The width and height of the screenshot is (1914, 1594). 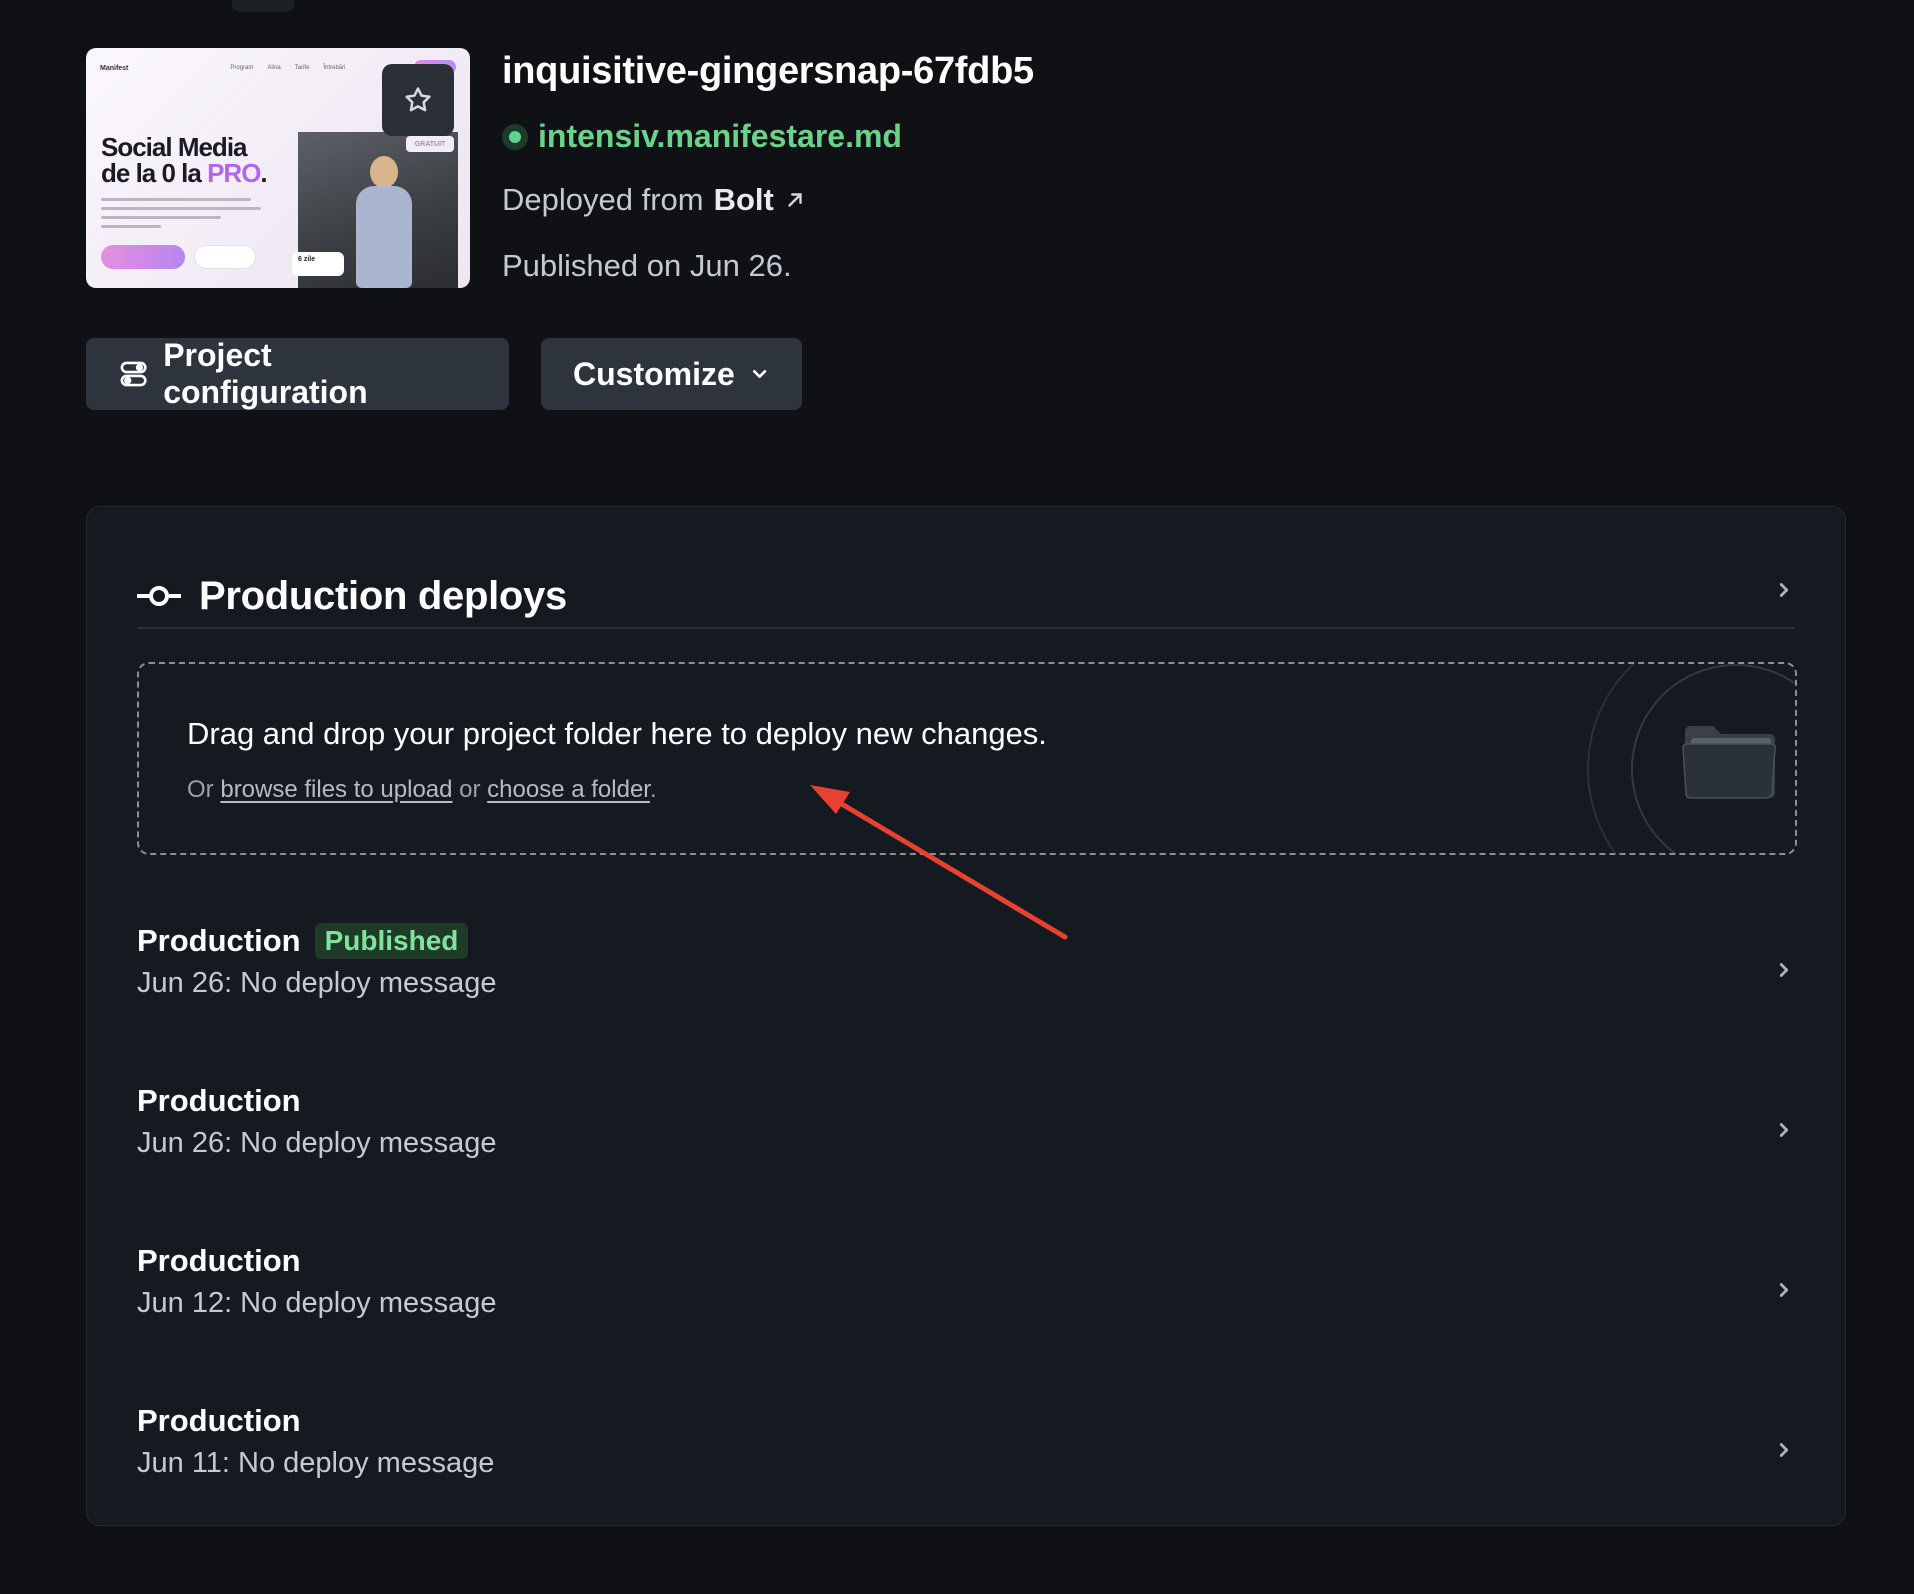 I want to click on deployed-from: Deployed from Bolt, so click(x=654, y=200).